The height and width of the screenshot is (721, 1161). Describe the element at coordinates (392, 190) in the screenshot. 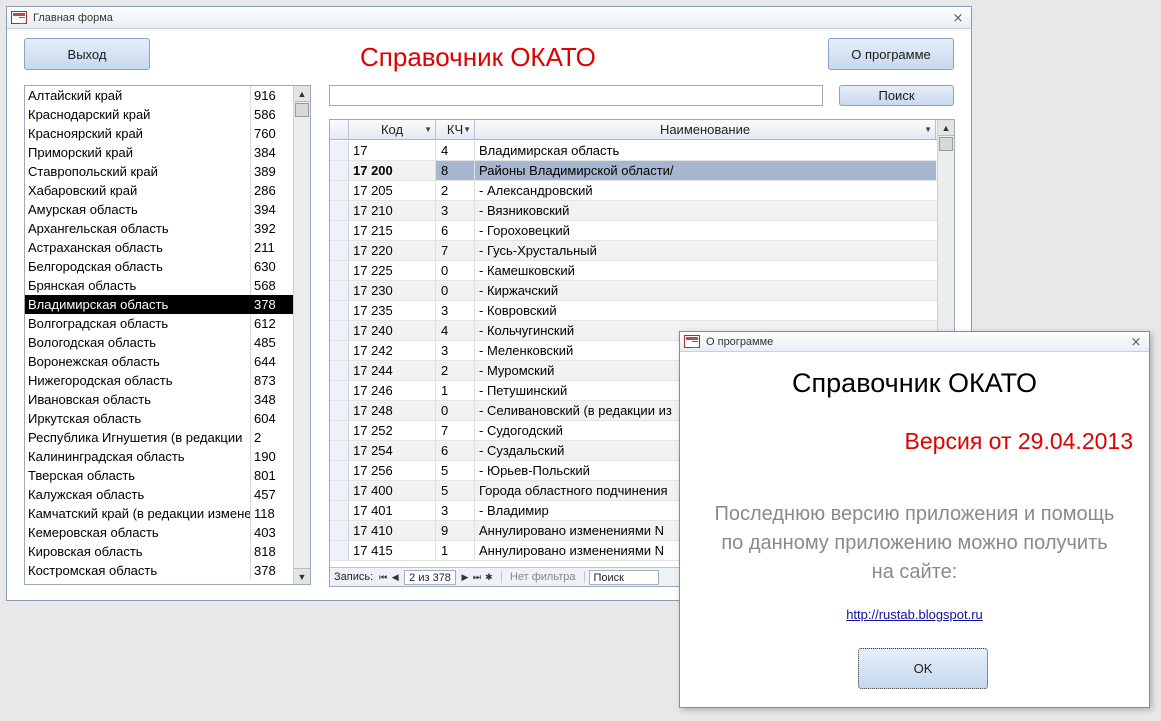

I see `cell-code: 17 205` at that location.